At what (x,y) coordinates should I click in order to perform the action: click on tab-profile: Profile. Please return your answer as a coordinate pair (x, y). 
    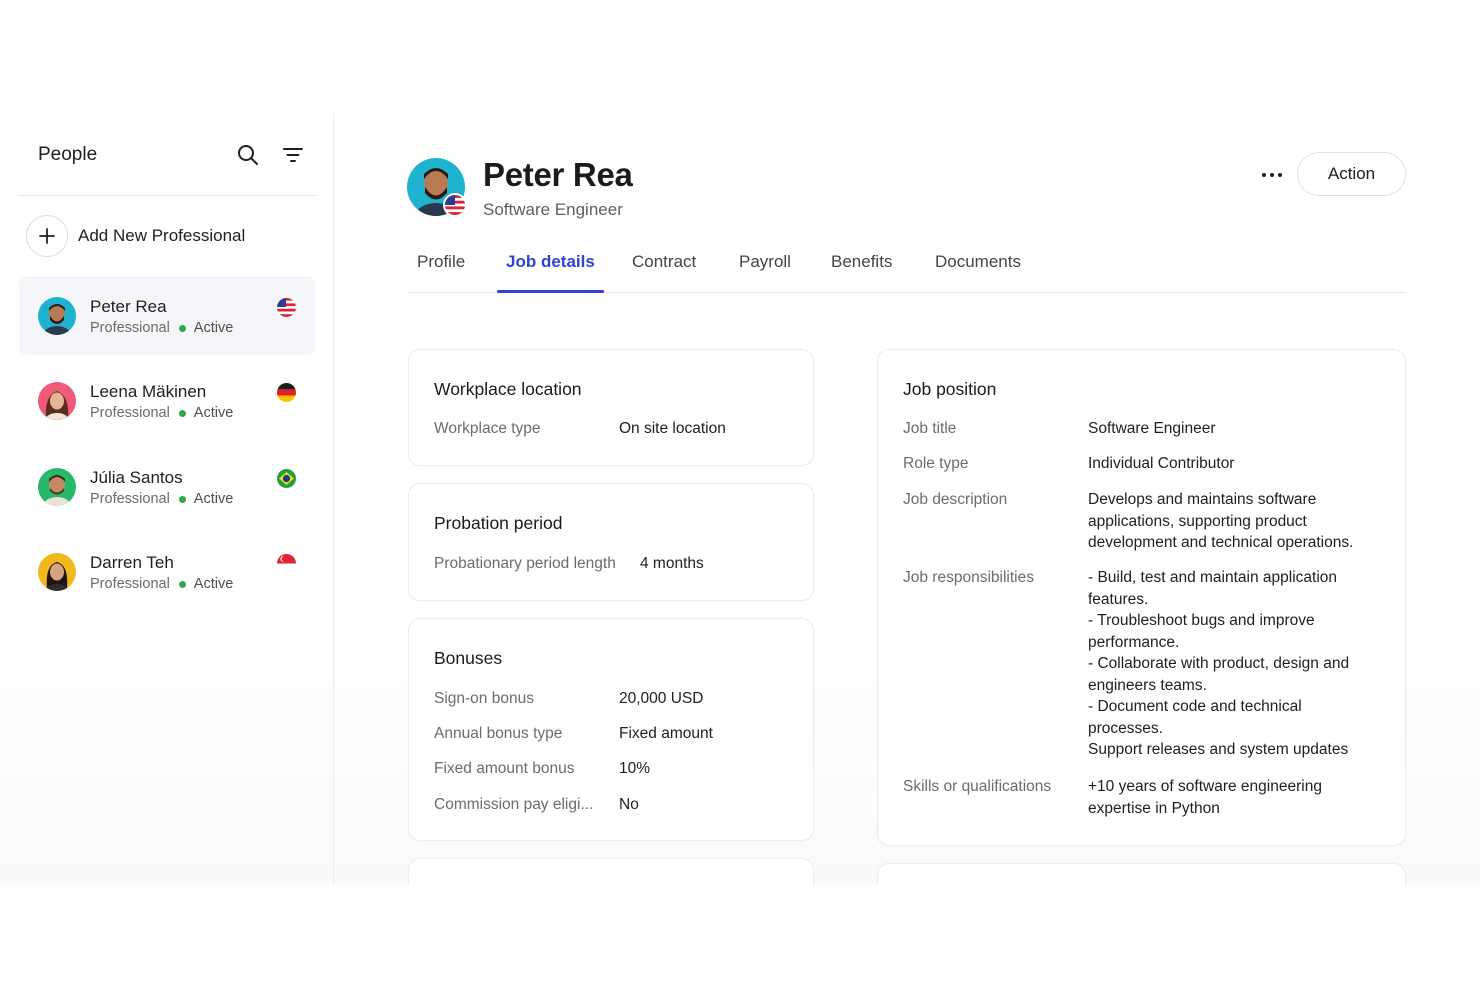
    Looking at the image, I should click on (441, 262).